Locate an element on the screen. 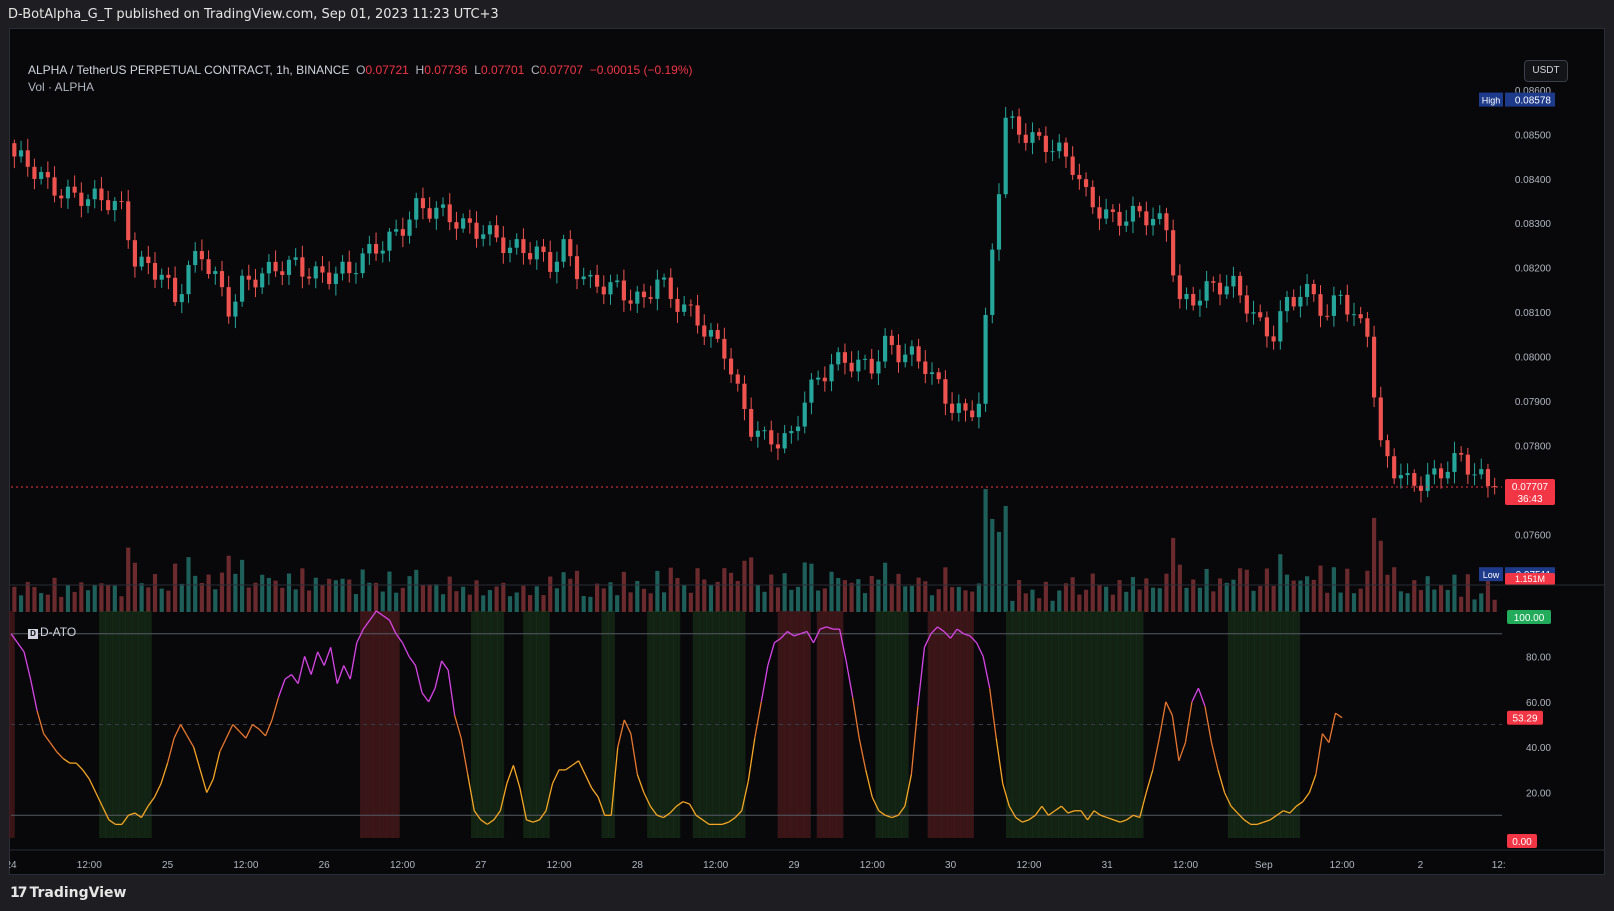  time-tick-label: 27 is located at coordinates (481, 865).